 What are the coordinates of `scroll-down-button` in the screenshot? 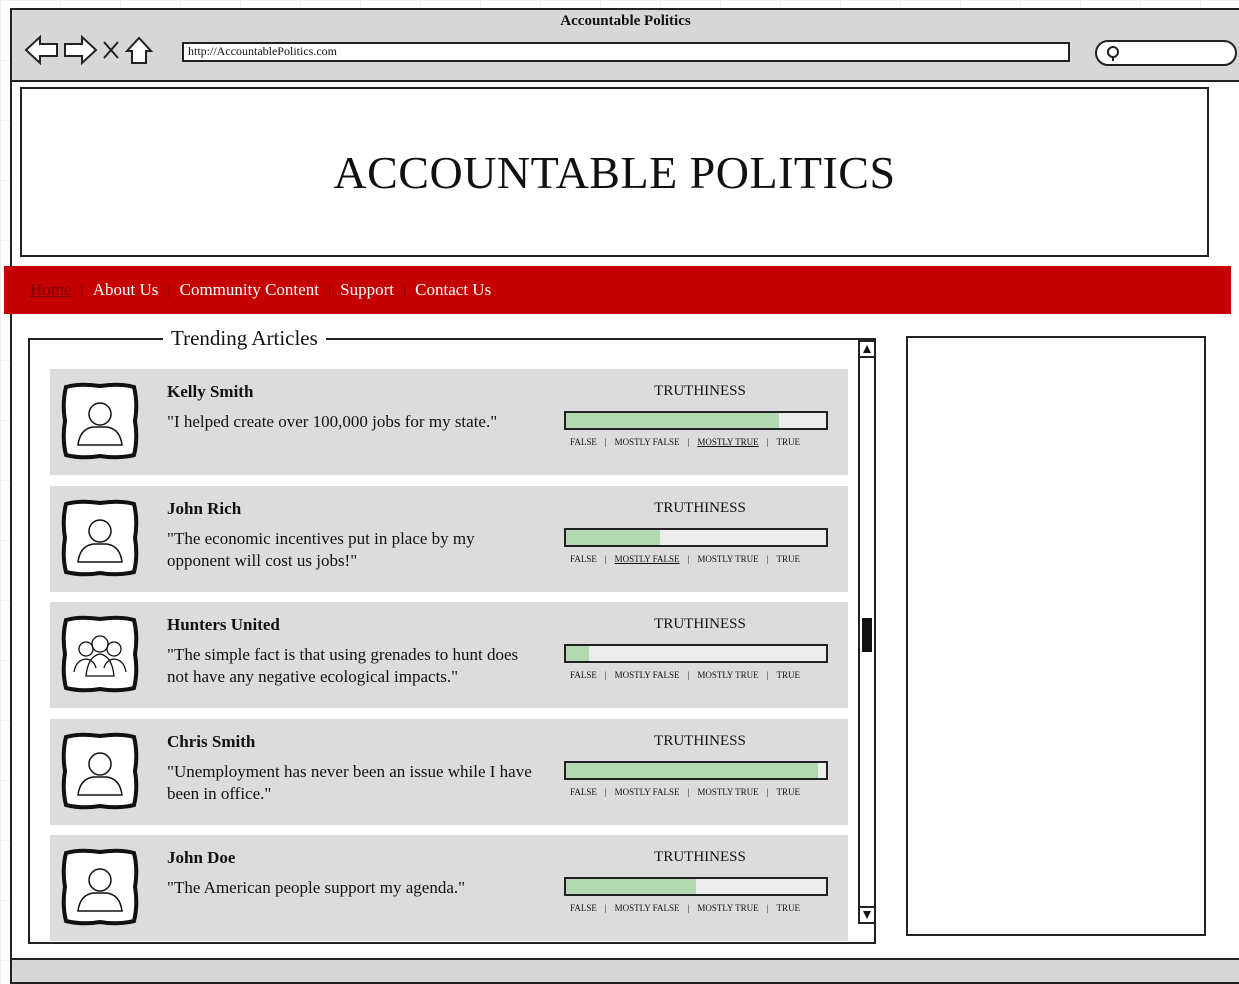 It's located at (867, 914).